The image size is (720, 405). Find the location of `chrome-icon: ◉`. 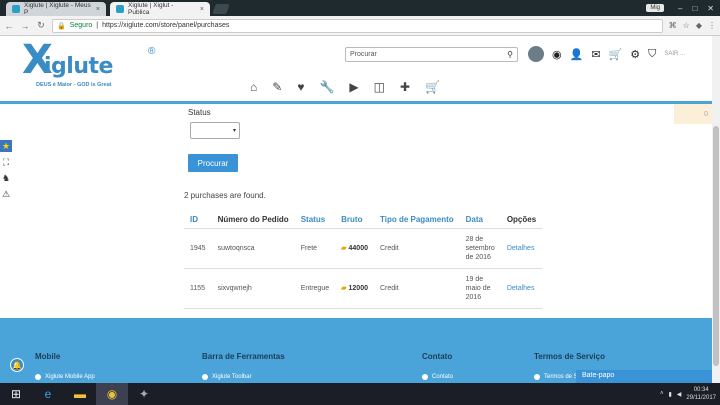

chrome-icon: ◉ is located at coordinates (112, 394).